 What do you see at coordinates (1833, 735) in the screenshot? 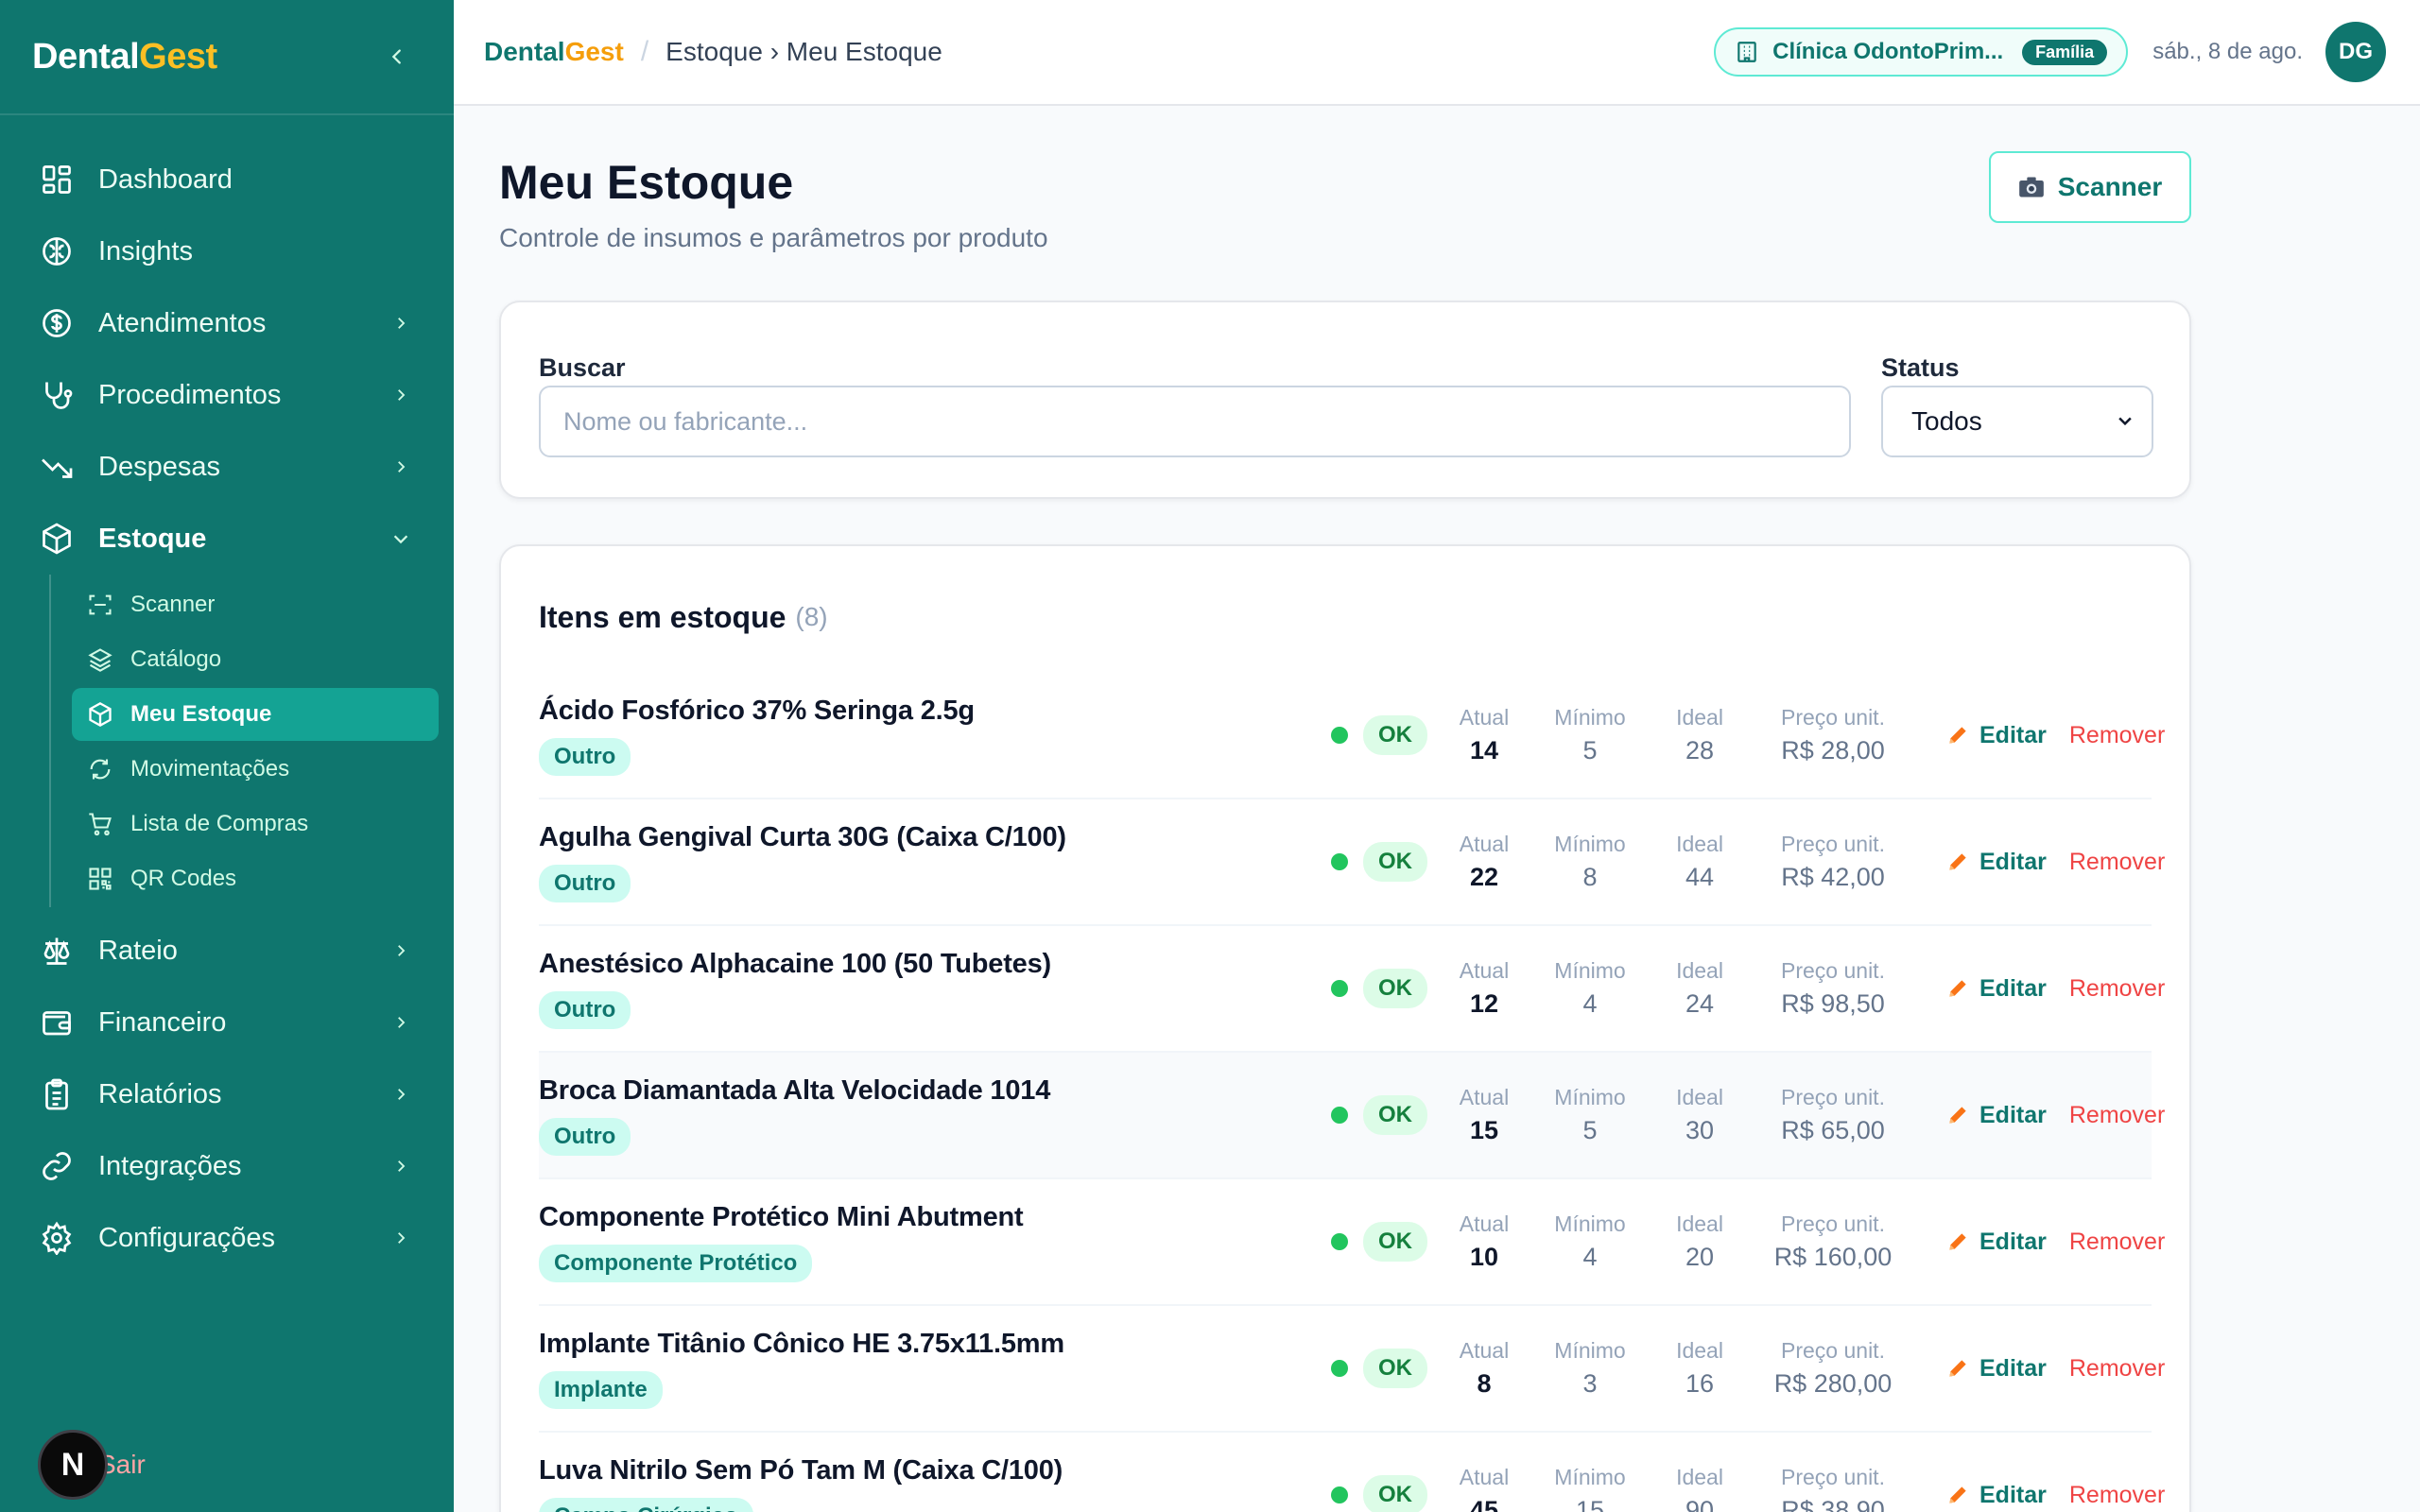
I see `metric-preco: Preço unit. R$ 28,00` at bounding box center [1833, 735].